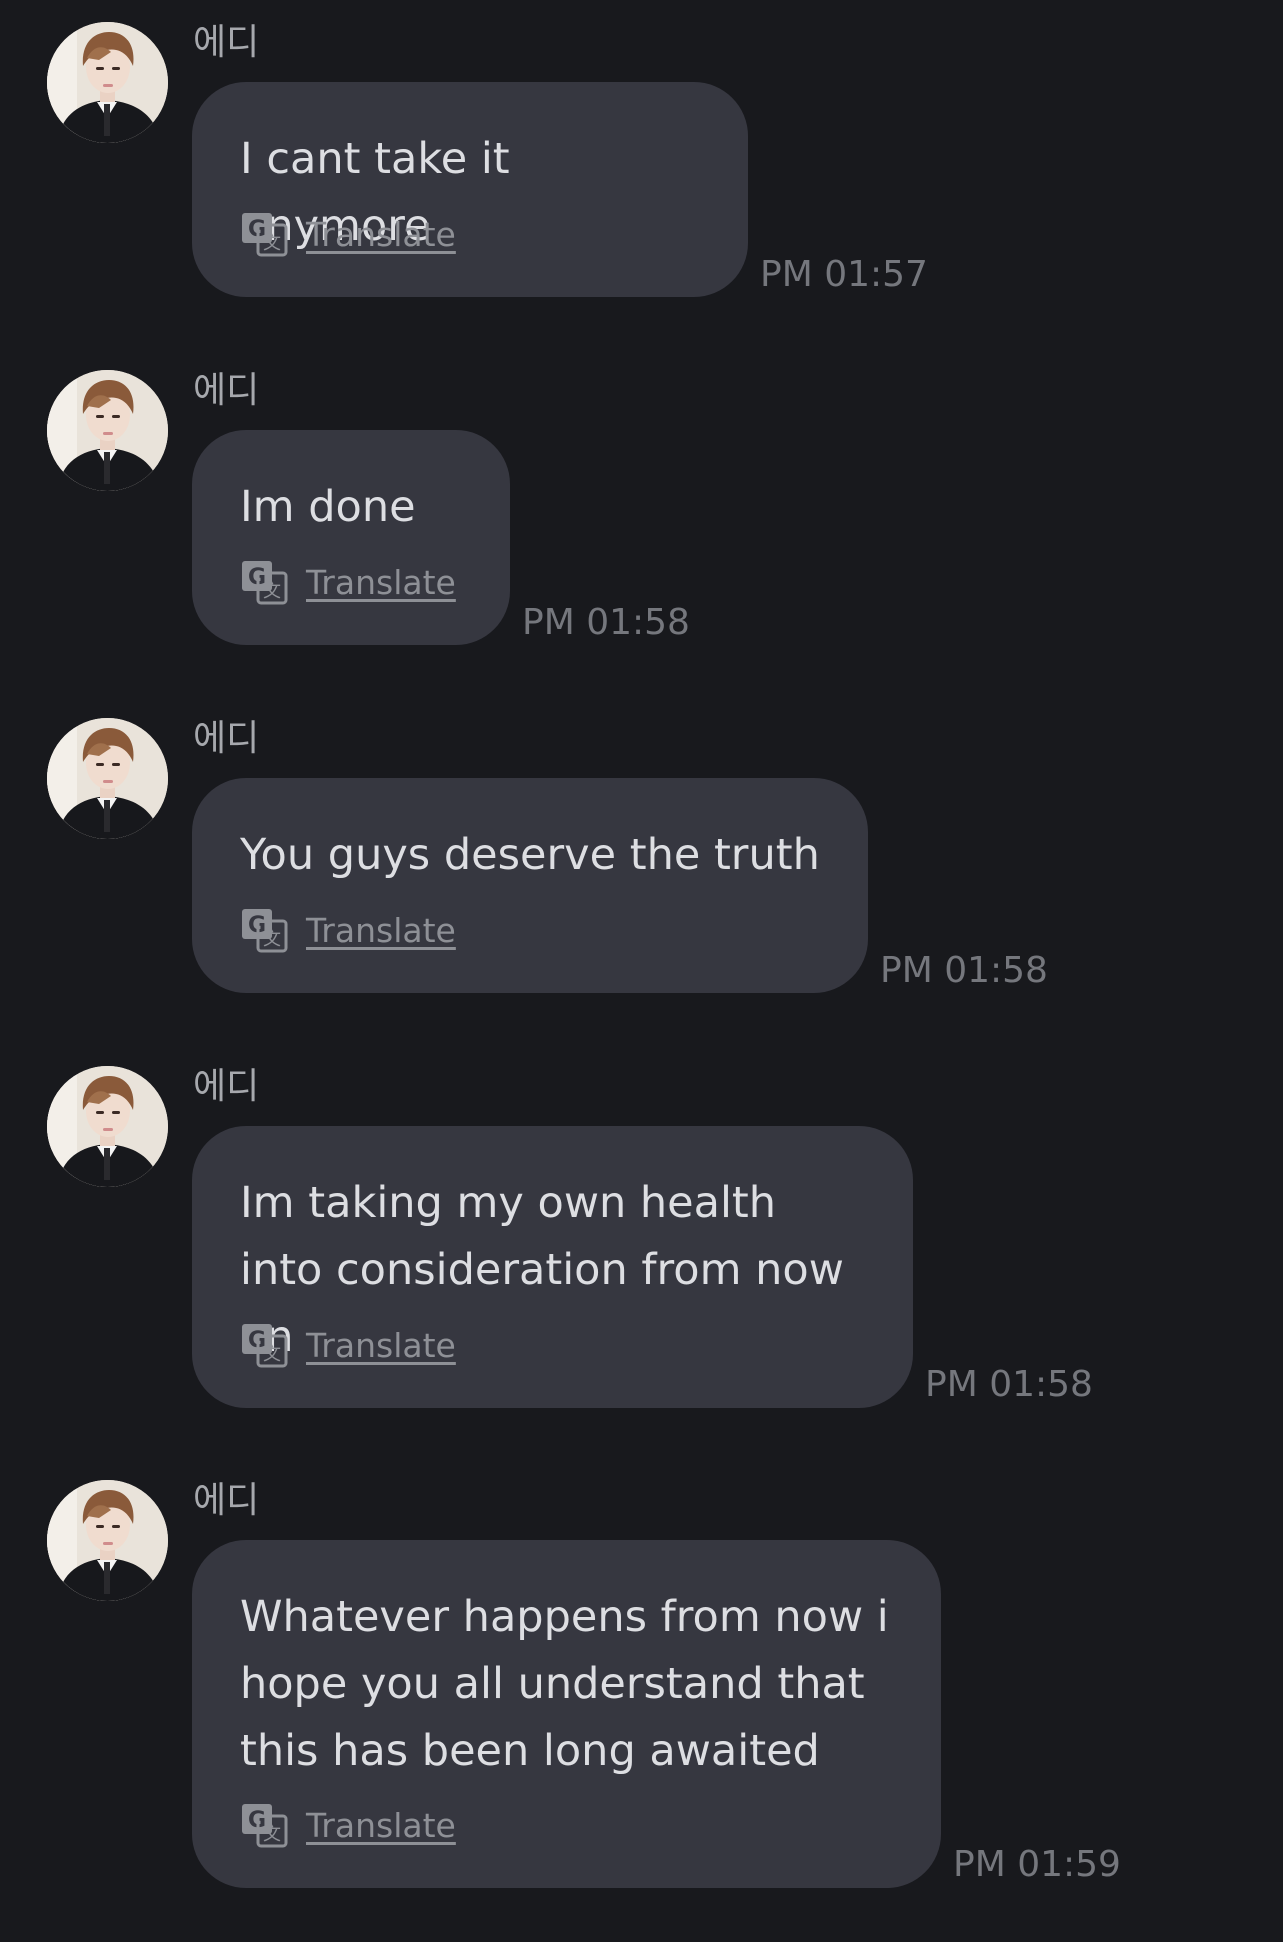 This screenshot has height=1942, width=1283. Describe the element at coordinates (530, 855) in the screenshot. I see `message-text: You guys deserve the truth` at that location.